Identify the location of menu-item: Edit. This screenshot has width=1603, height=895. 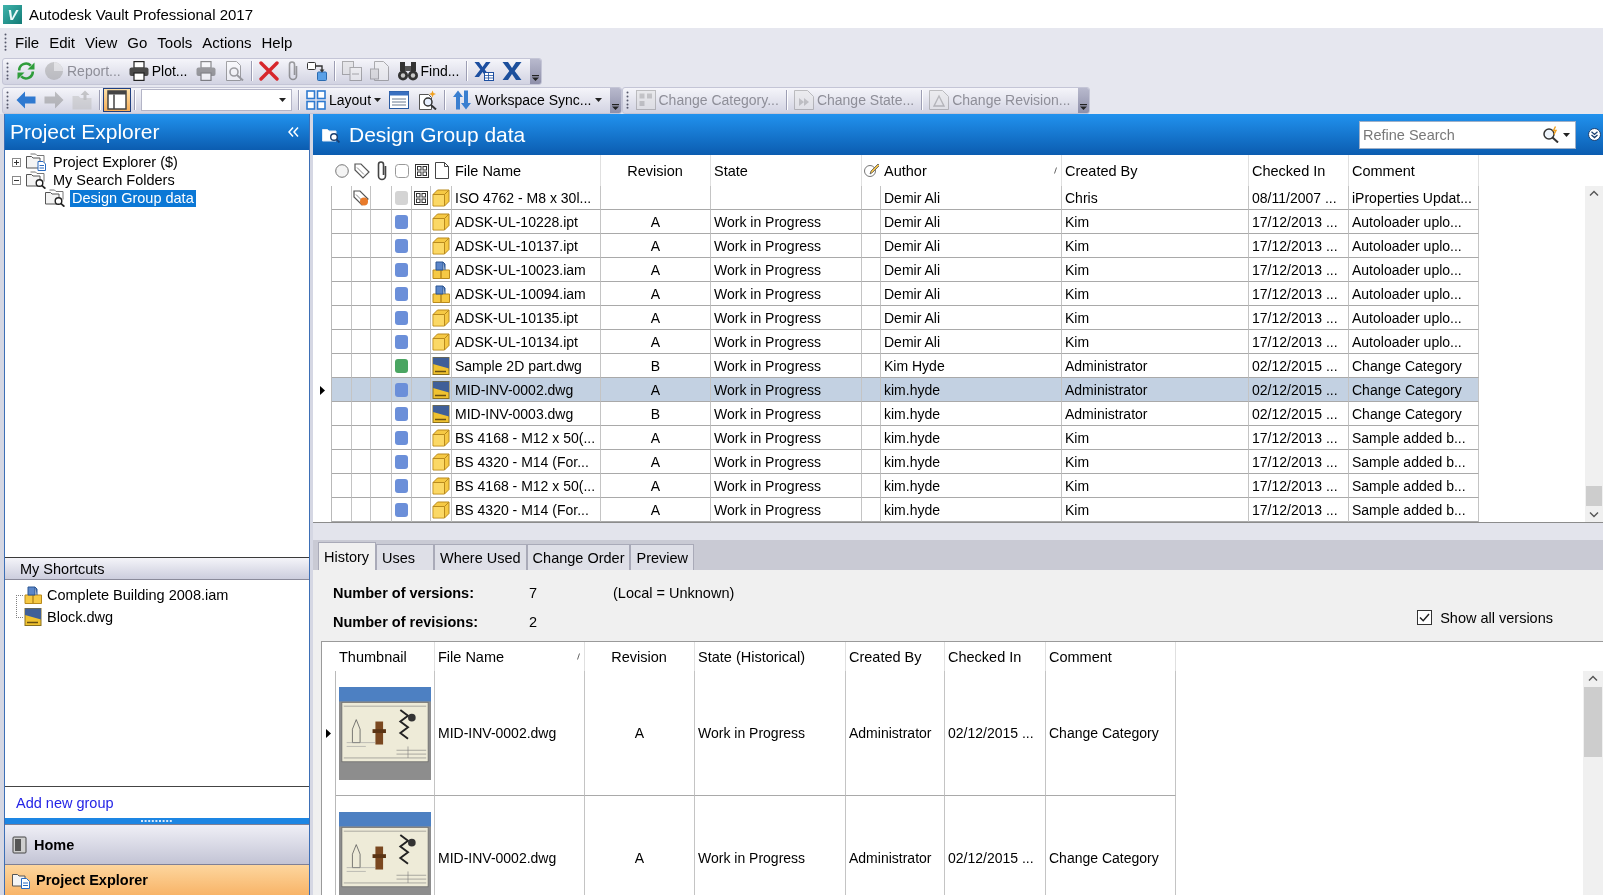
(62, 42).